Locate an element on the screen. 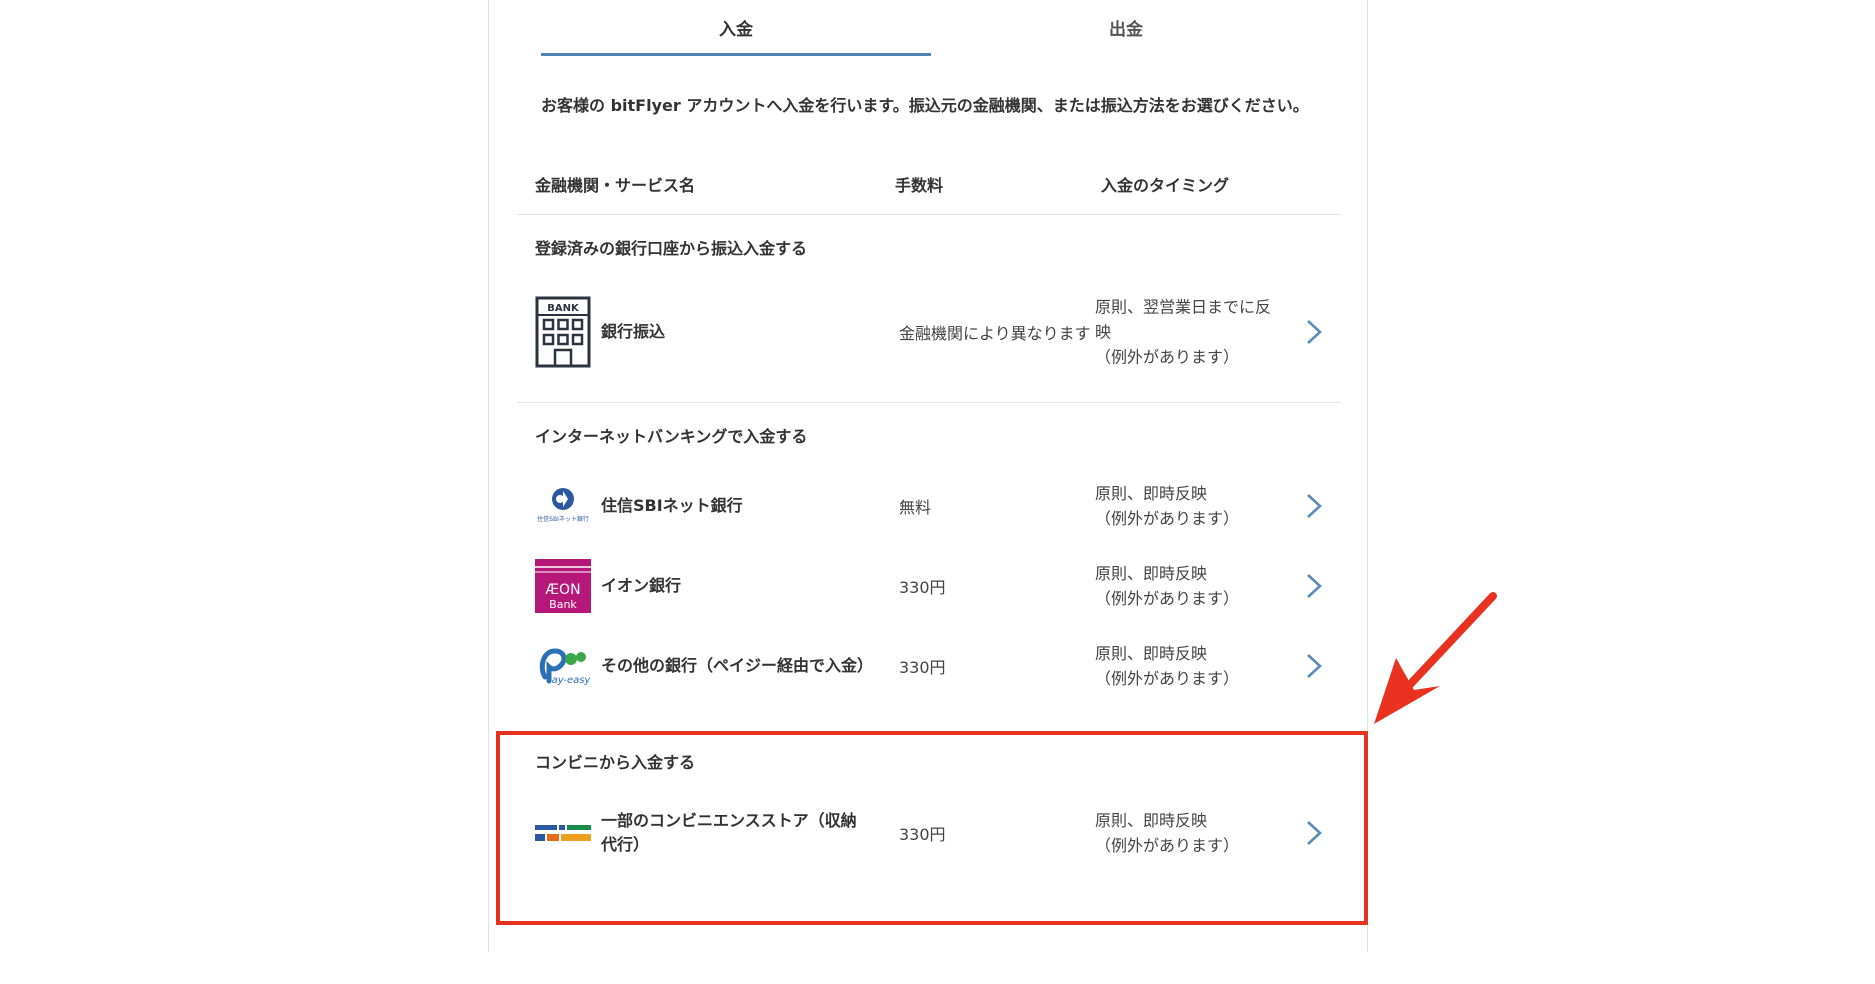 Image resolution: width=1875 pixels, height=984 pixels. row-timing: 原則、翌営業日までに反映 （例外があります） is located at coordinates (1185, 332).